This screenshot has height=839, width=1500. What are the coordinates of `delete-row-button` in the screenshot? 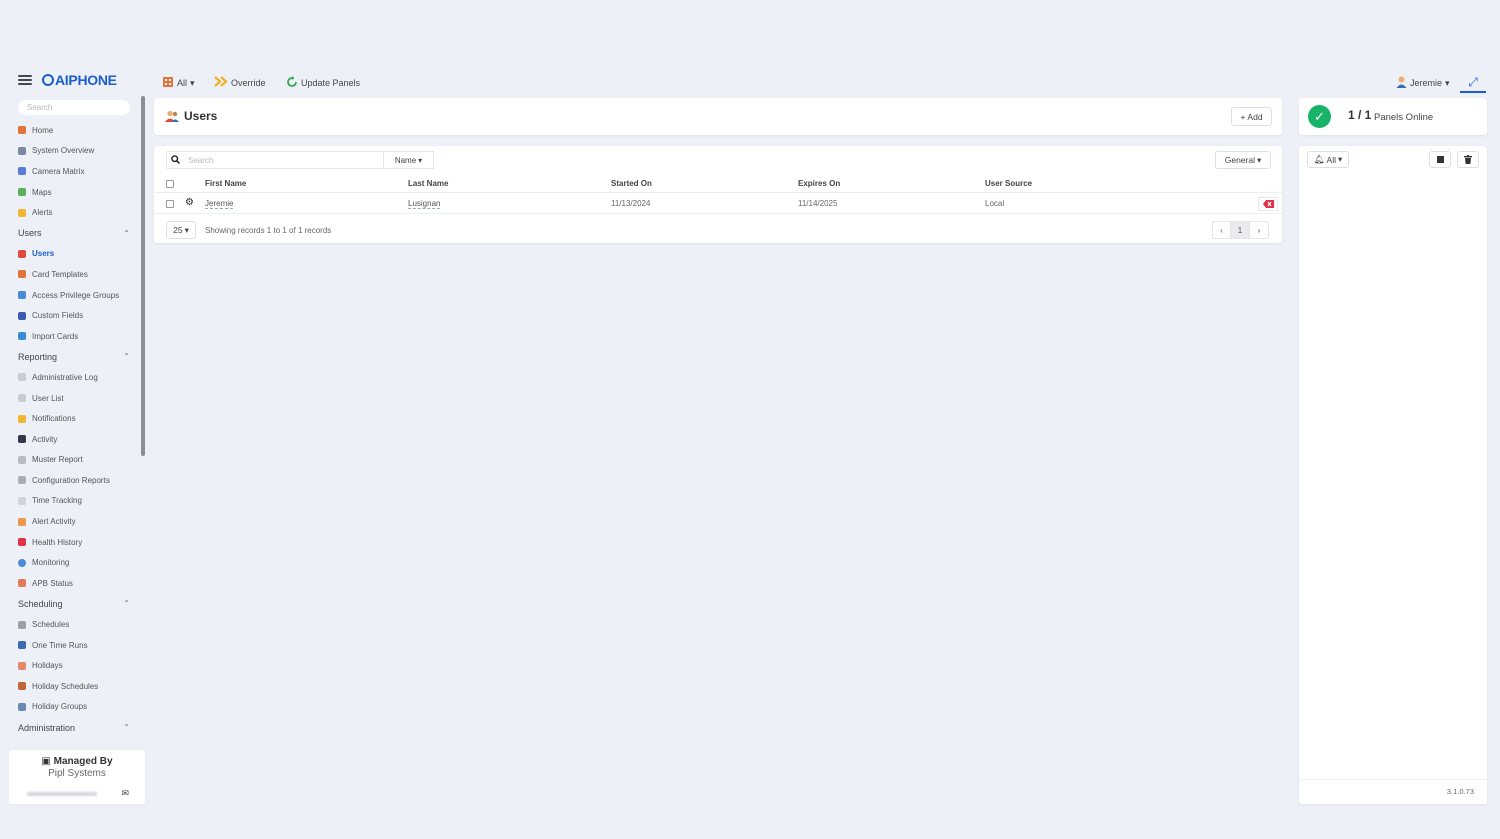 It's located at (1268, 204).